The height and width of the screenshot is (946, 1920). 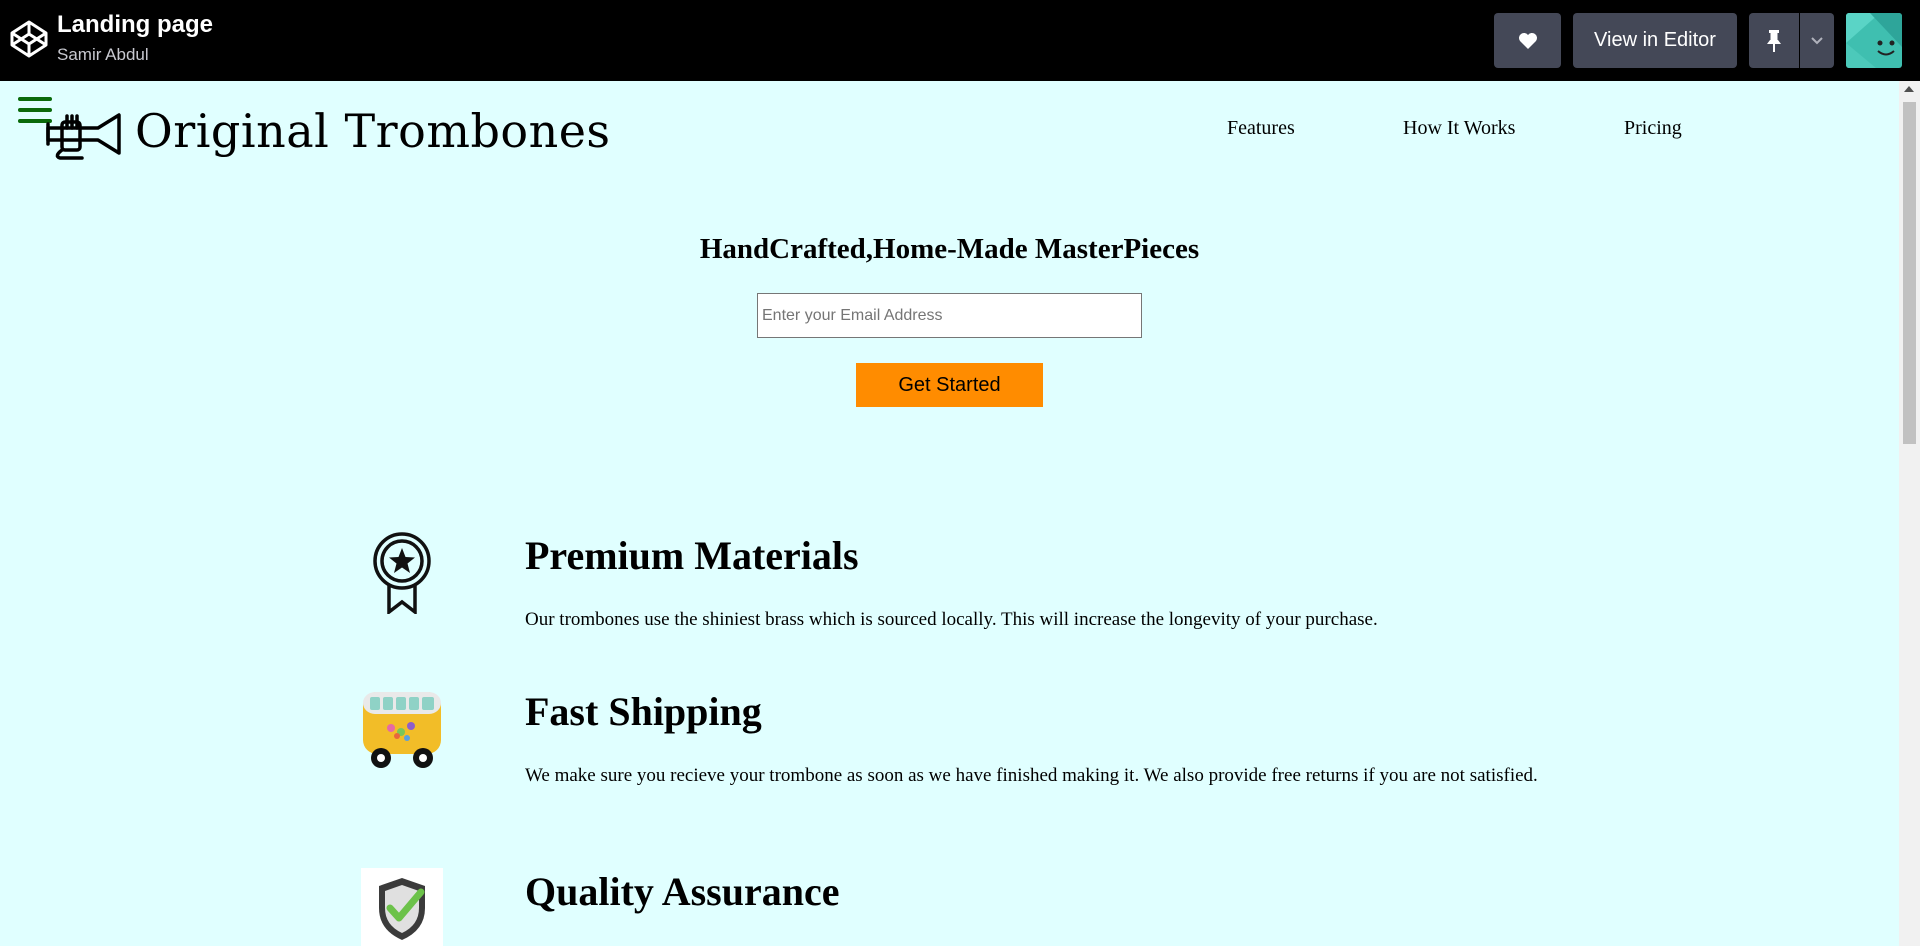 What do you see at coordinates (1261, 128) in the screenshot?
I see `nav-link-features: Features` at bounding box center [1261, 128].